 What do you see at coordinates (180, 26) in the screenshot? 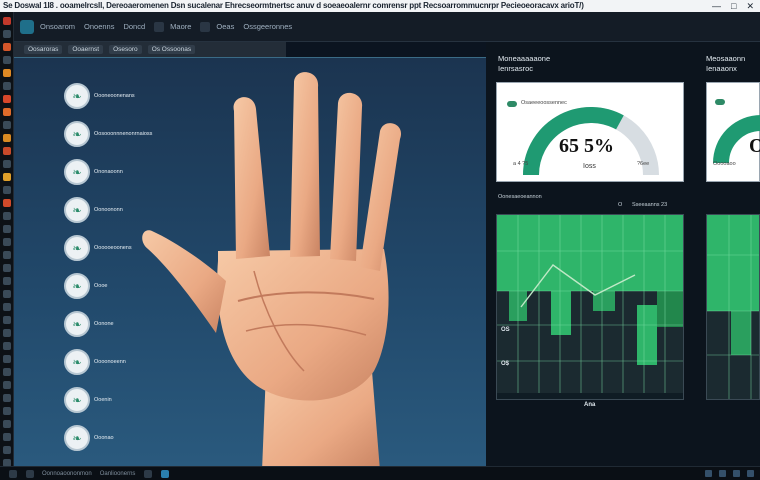
I see `menu-item: Maore` at bounding box center [180, 26].